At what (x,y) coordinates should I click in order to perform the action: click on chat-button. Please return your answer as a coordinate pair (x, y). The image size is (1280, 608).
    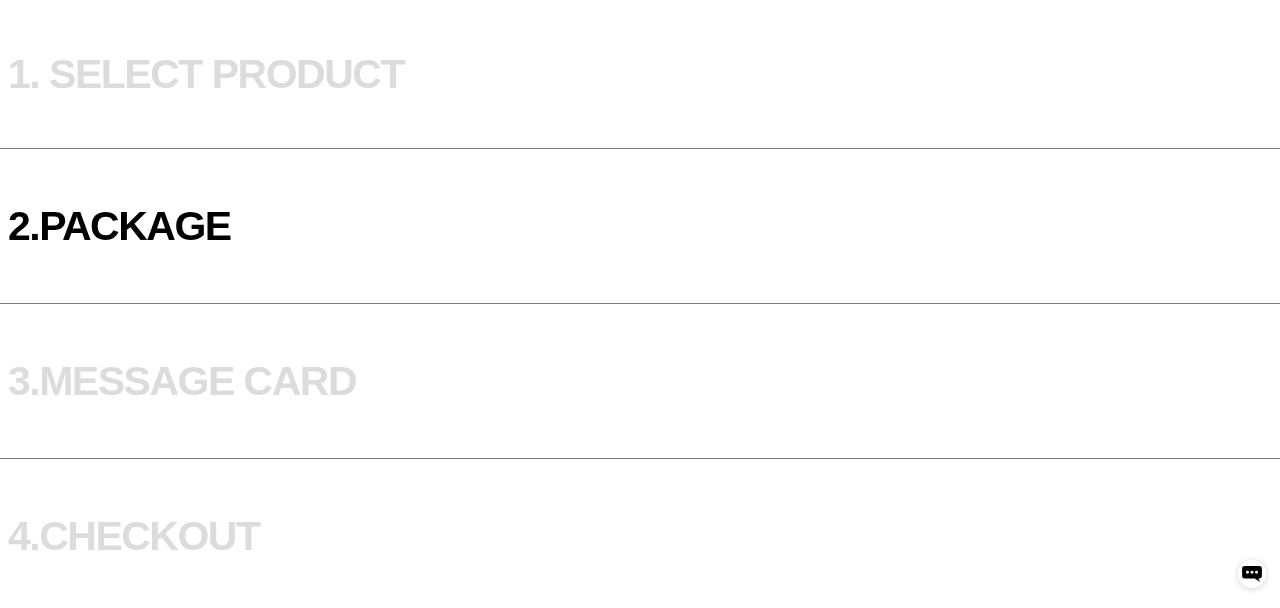
    Looking at the image, I should click on (1252, 574).